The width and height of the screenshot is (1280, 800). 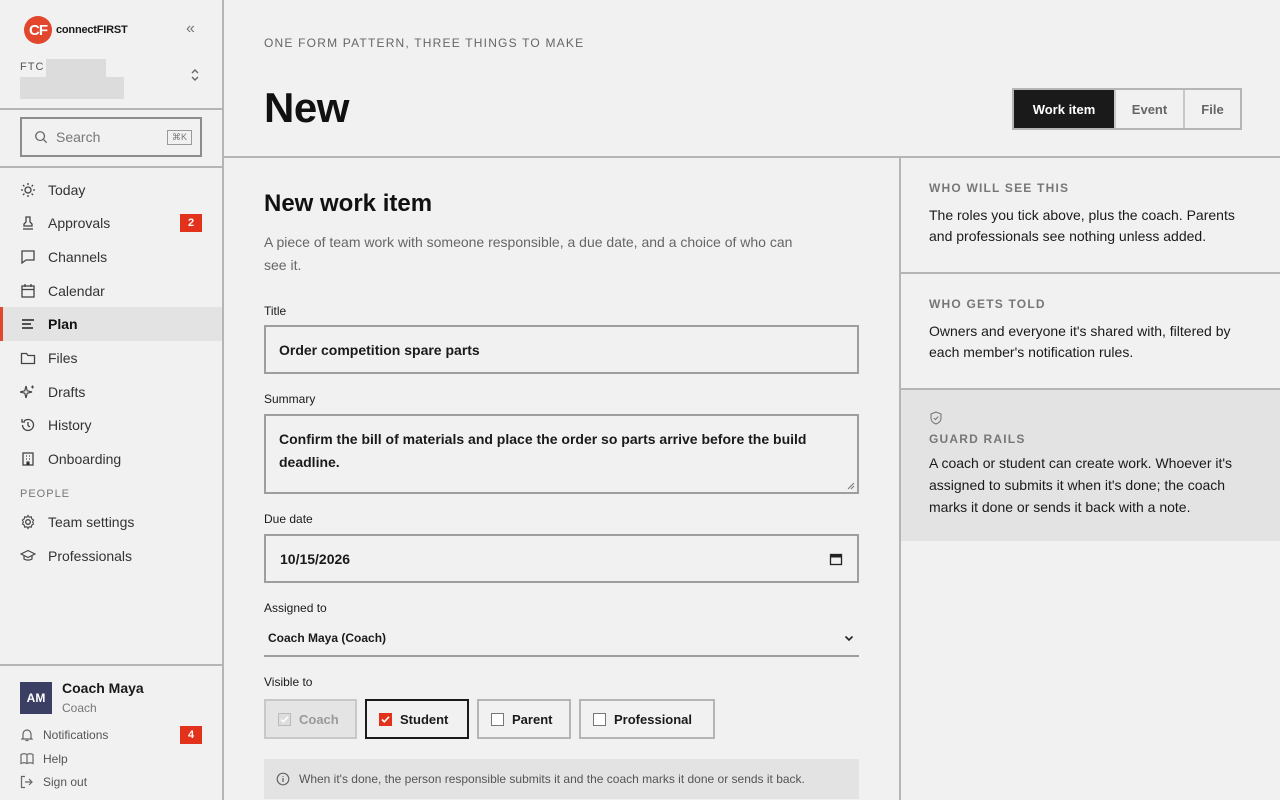 What do you see at coordinates (78, 257) in the screenshot?
I see `nav-label: Channels` at bounding box center [78, 257].